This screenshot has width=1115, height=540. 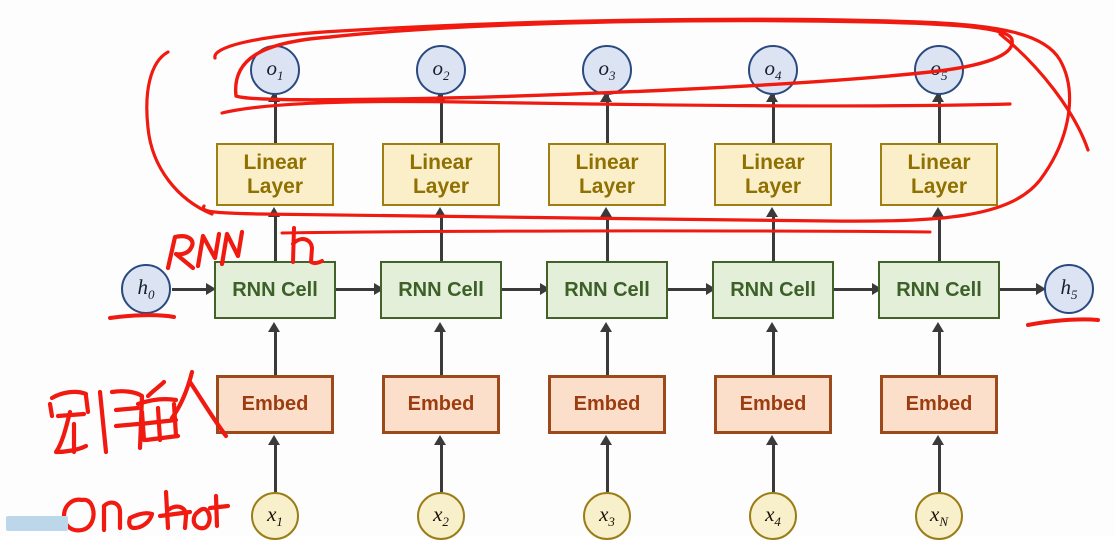 I want to click on blue-highlight-chip, so click(x=37, y=523).